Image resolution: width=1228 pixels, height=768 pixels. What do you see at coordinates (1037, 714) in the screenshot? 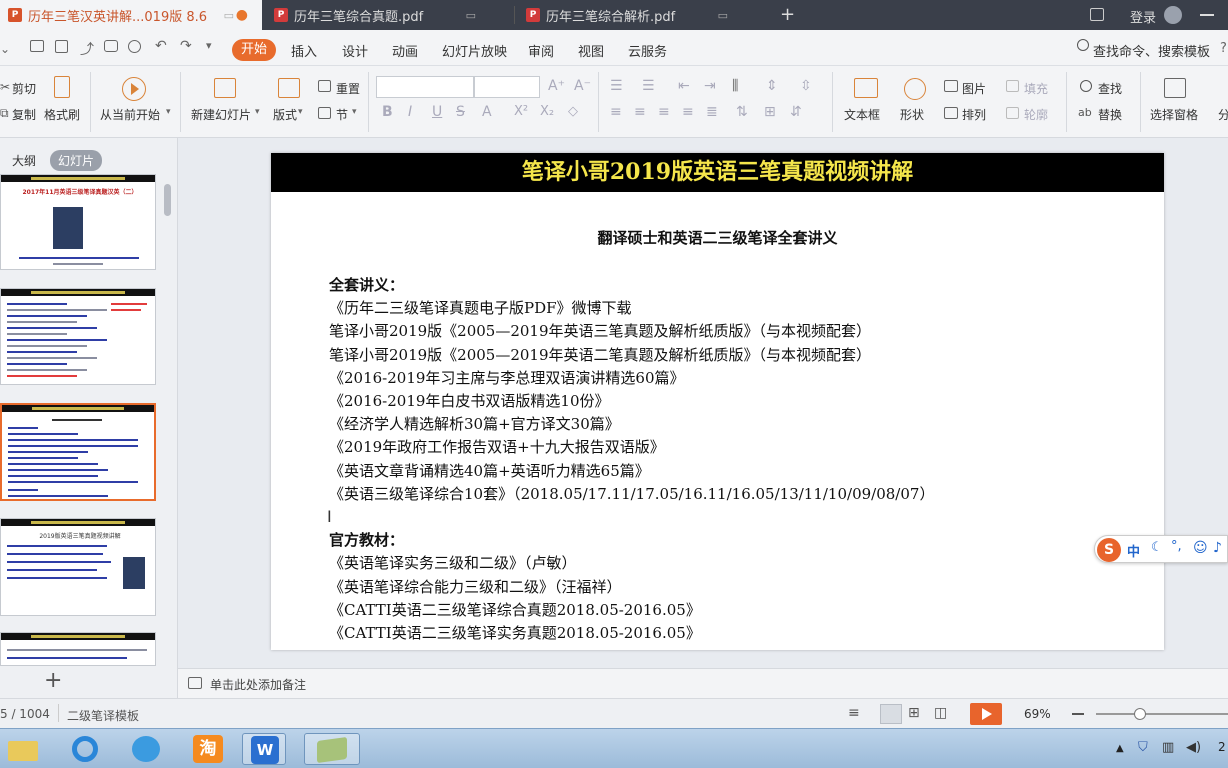
I see `zoom-level: 69%` at bounding box center [1037, 714].